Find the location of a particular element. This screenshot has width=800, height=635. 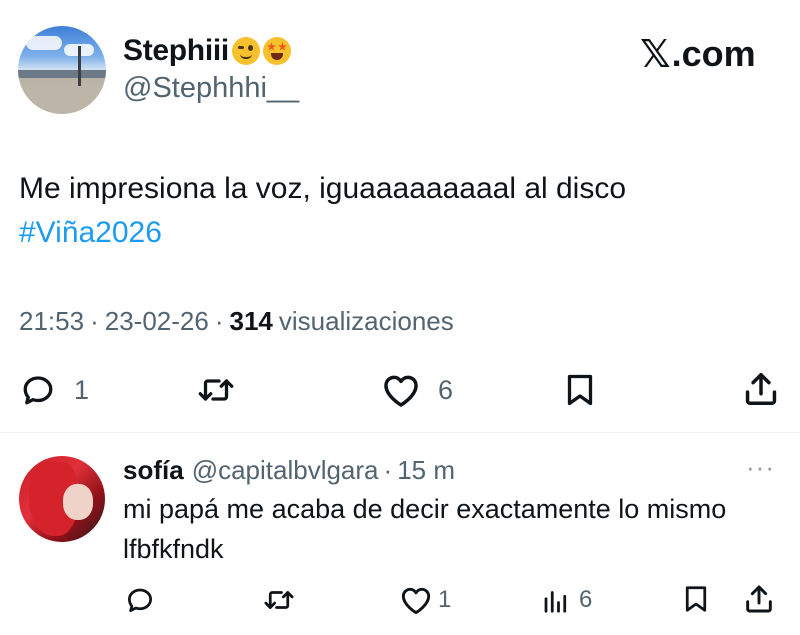

author-name-row: Stephiii ★ ★ is located at coordinates (207, 51).